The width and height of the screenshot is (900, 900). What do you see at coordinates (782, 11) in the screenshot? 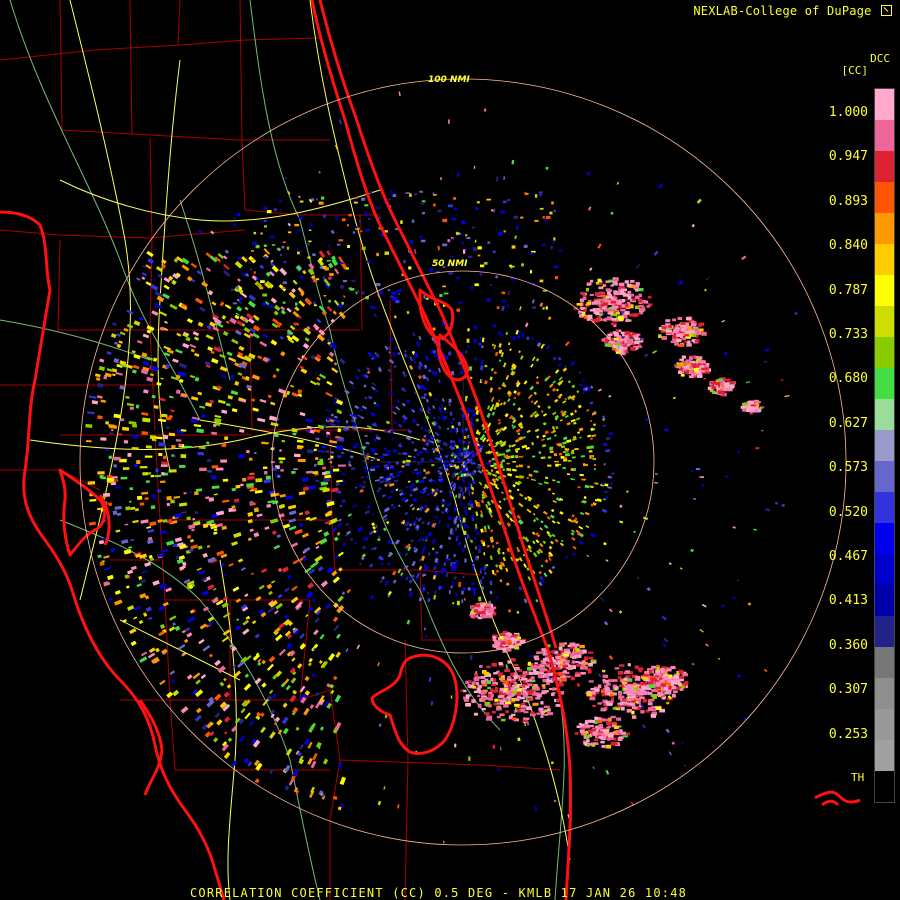
I see `credit-text: NEXLAB-College of DuPage` at bounding box center [782, 11].